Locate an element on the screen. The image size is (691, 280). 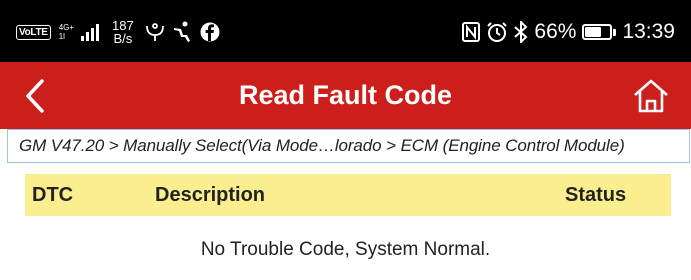
page-title: Read Fault Code is located at coordinates (345, 95).